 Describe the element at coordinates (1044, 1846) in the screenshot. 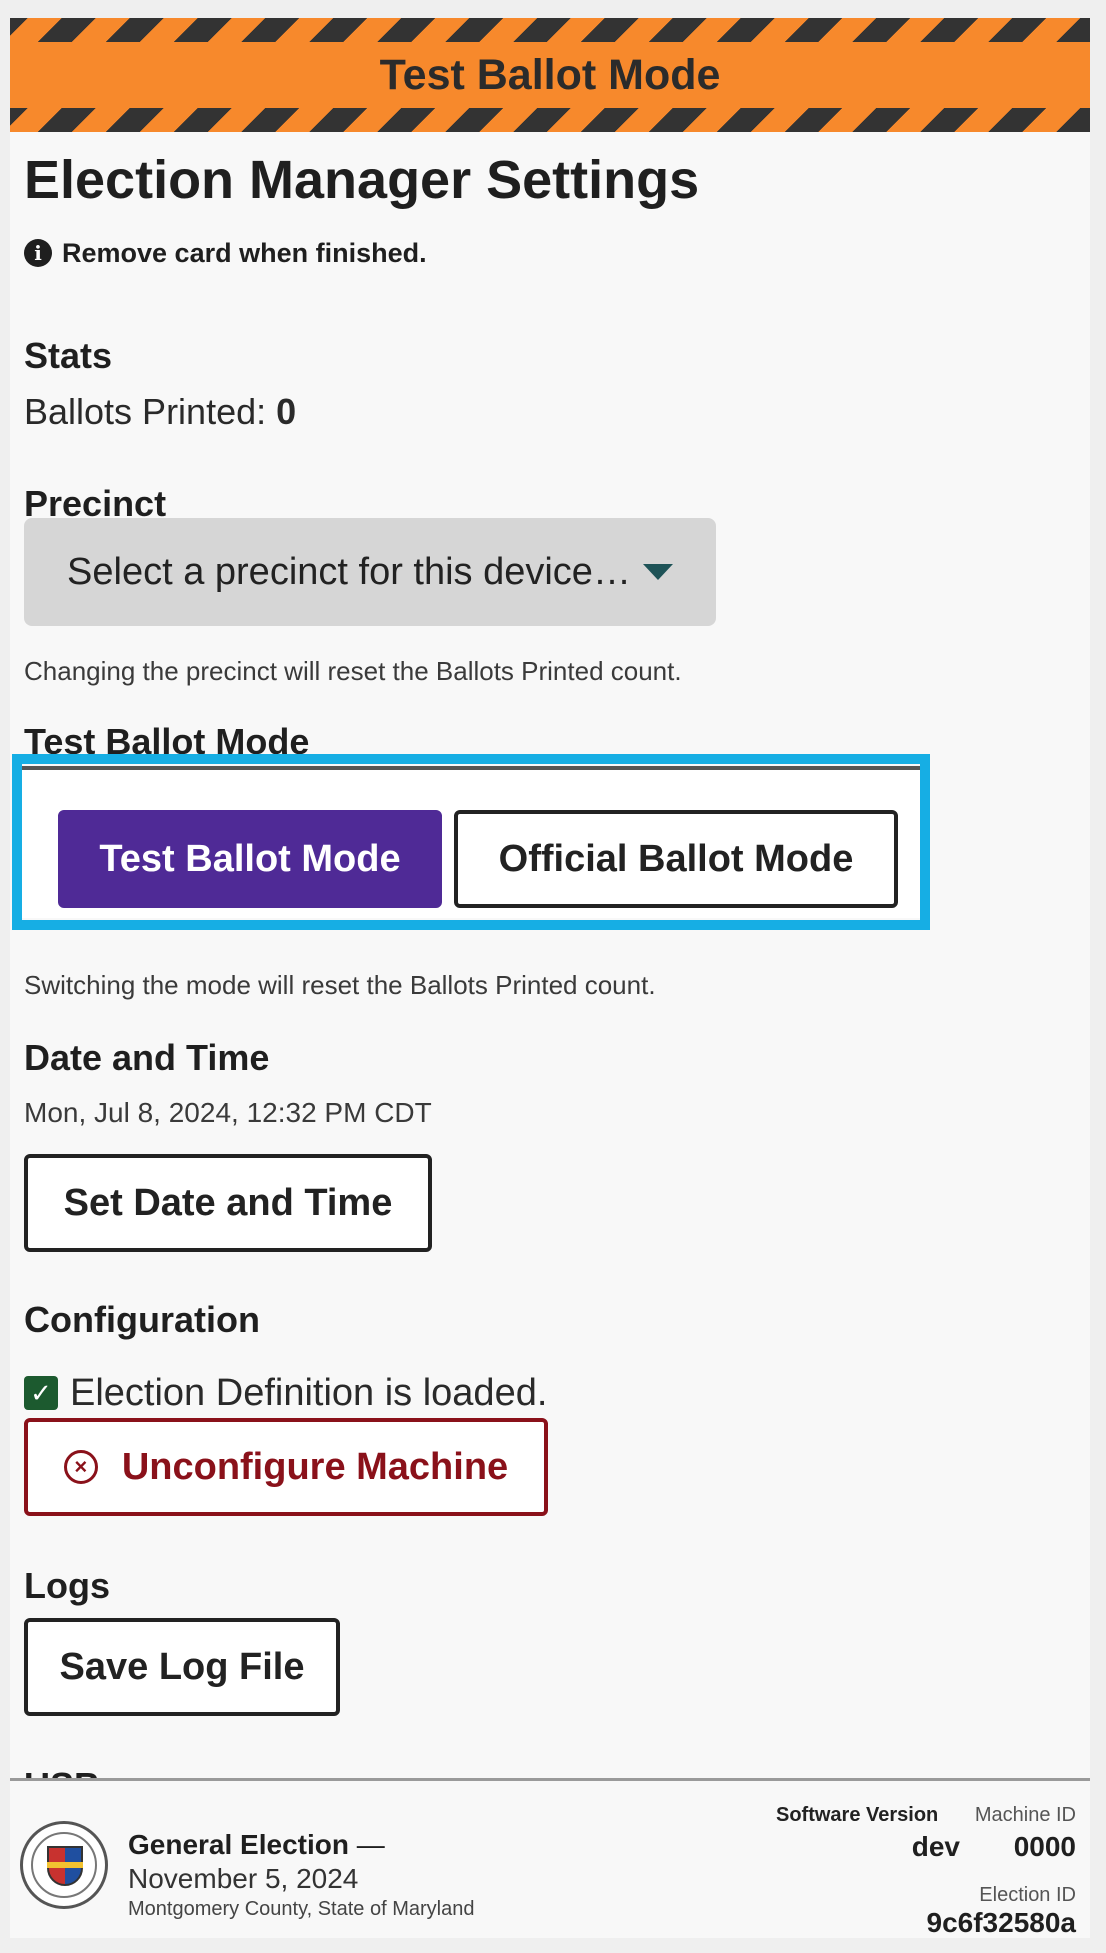

I see `machine-id: 0000` at that location.